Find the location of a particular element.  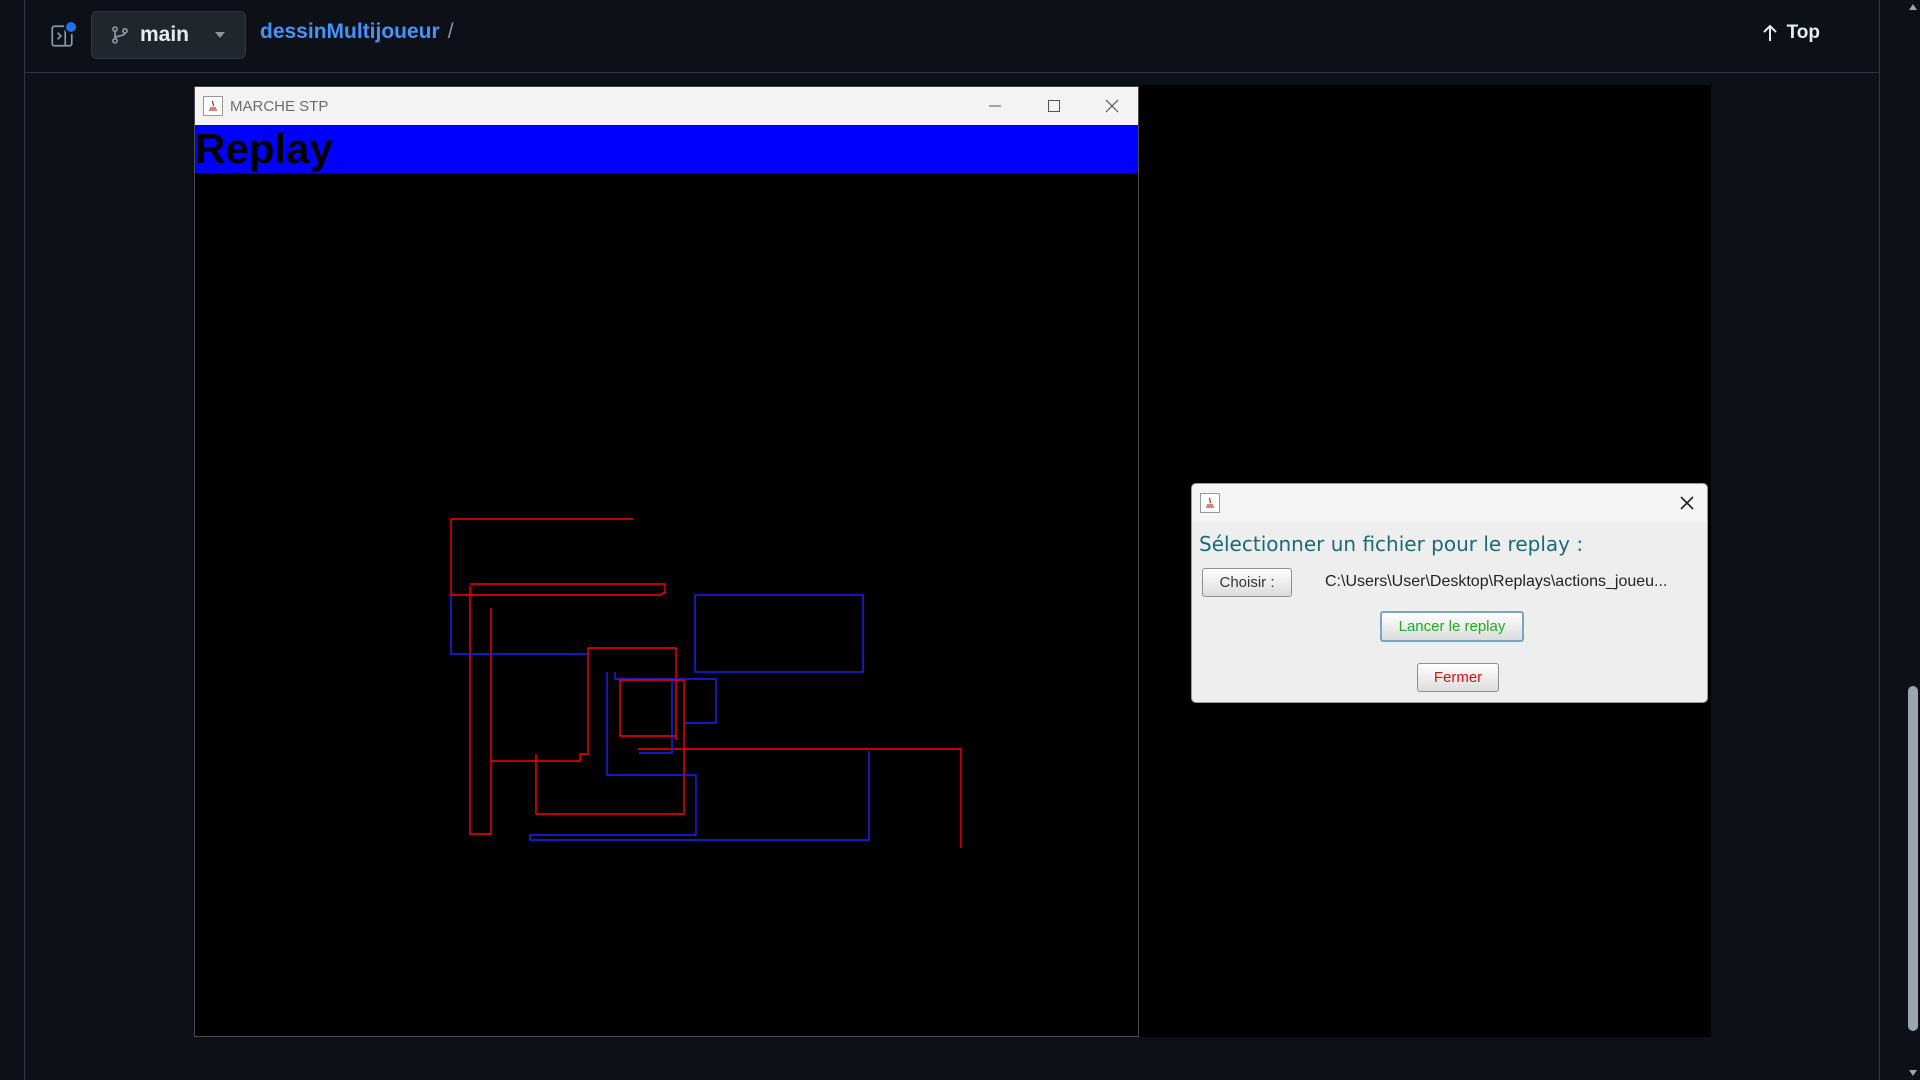

side-panel-toggle-button is located at coordinates (63, 35).